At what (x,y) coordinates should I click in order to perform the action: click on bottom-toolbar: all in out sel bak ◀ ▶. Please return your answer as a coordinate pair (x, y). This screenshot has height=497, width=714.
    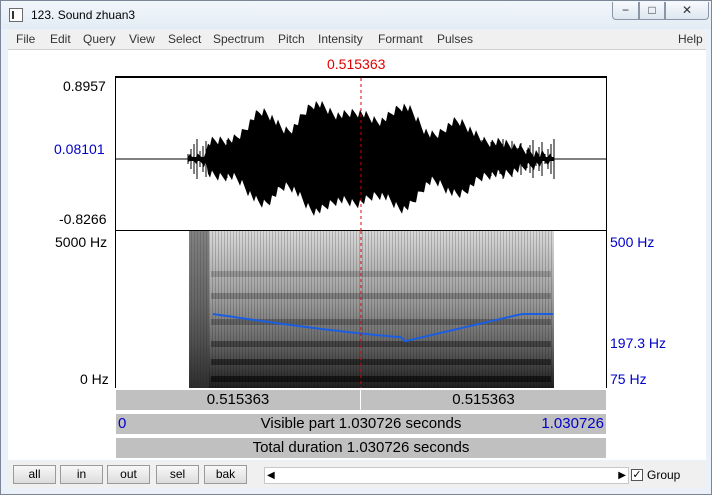
    Looking at the image, I should click on (357, 474).